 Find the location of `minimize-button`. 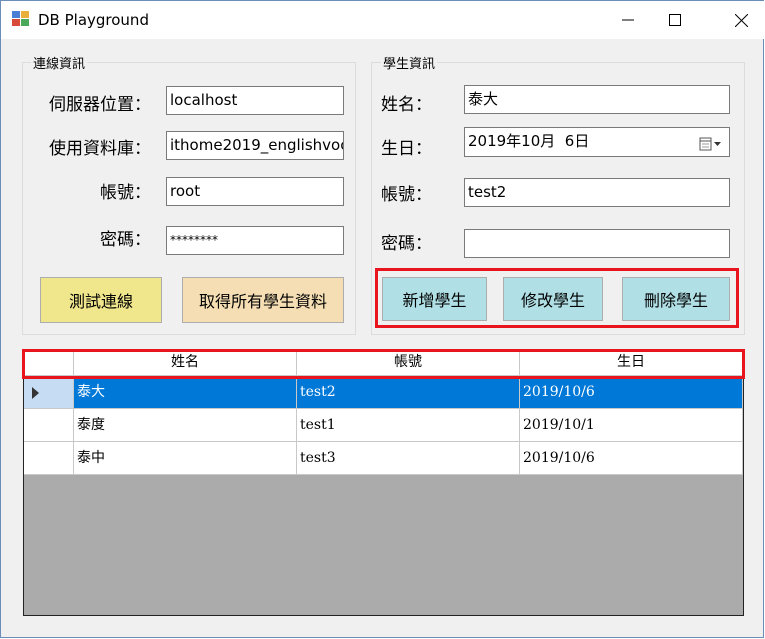

minimize-button is located at coordinates (628, 20).